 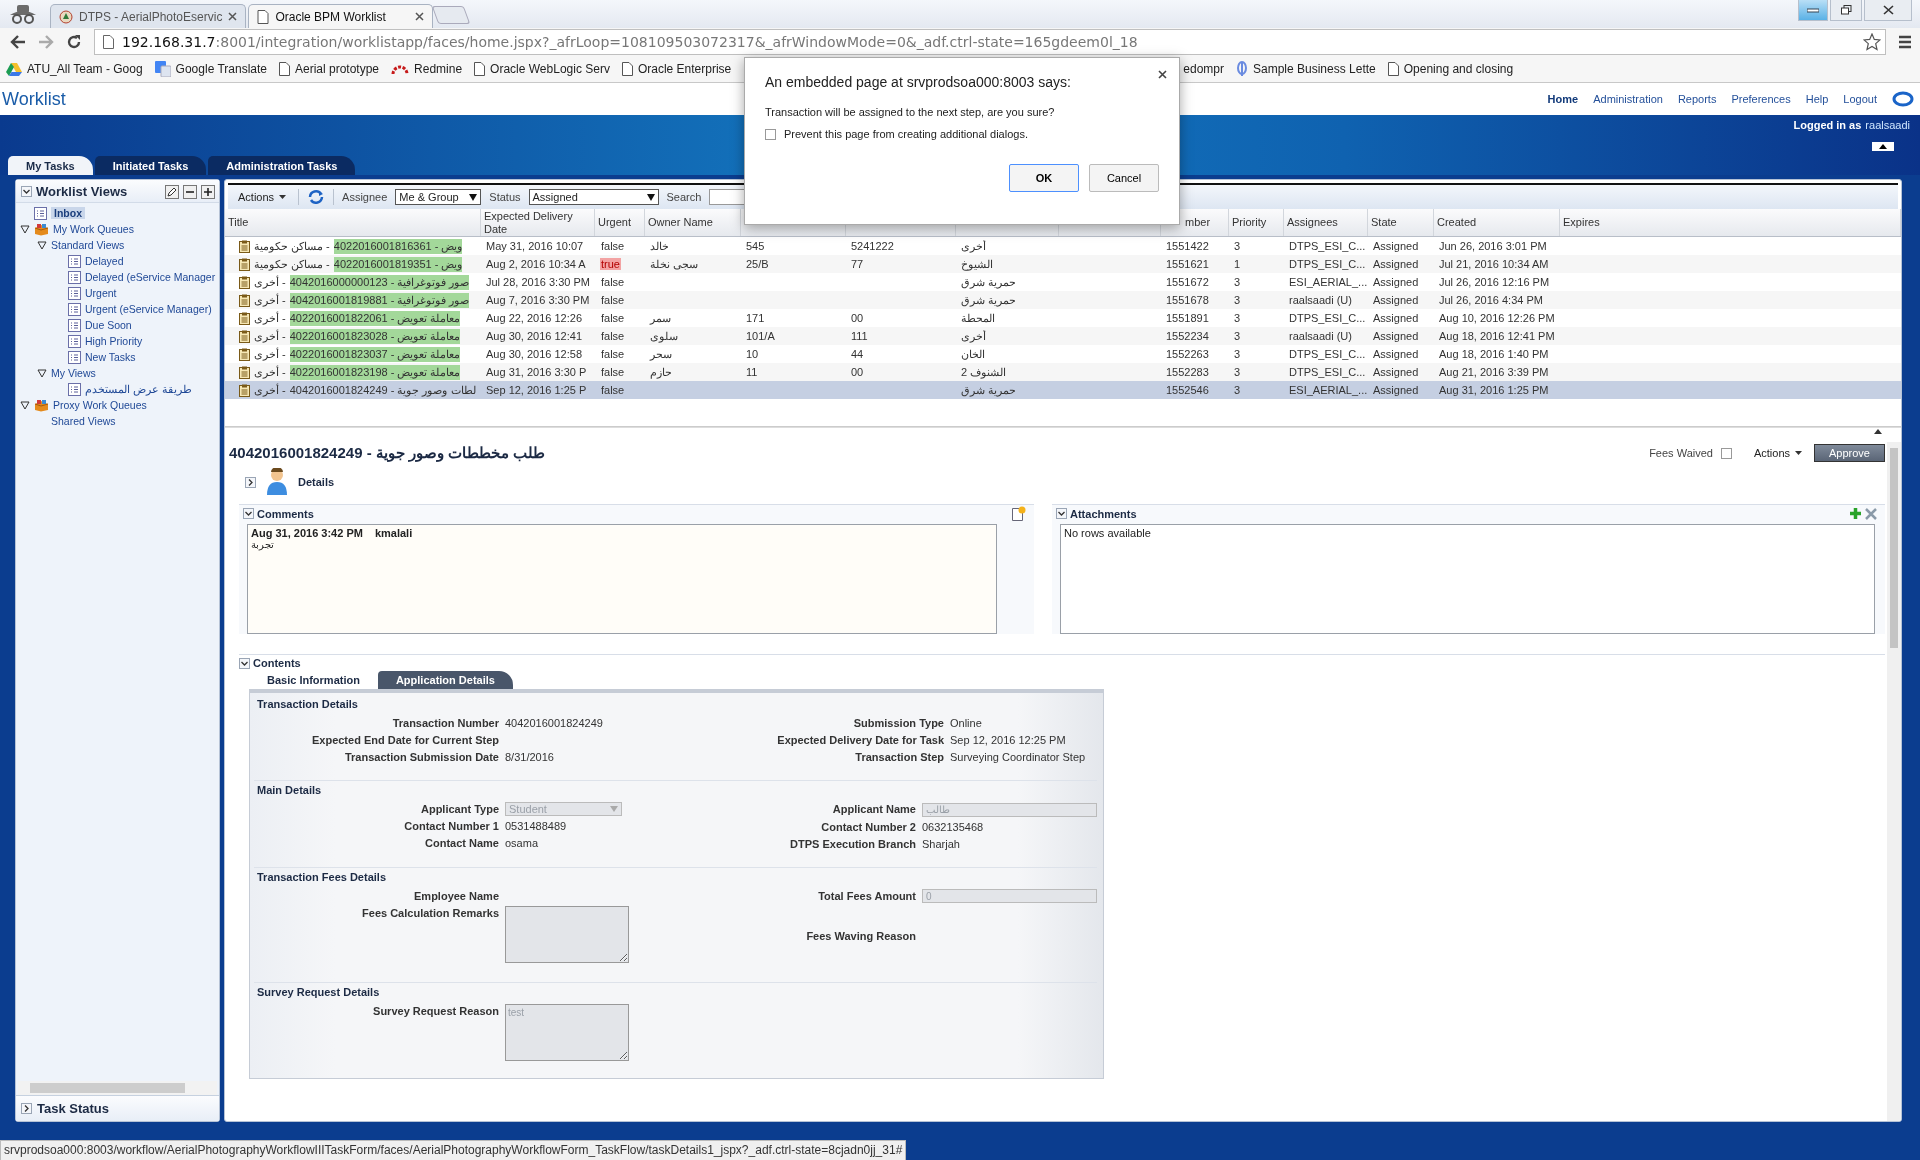 I want to click on checkbox, so click(x=770, y=134).